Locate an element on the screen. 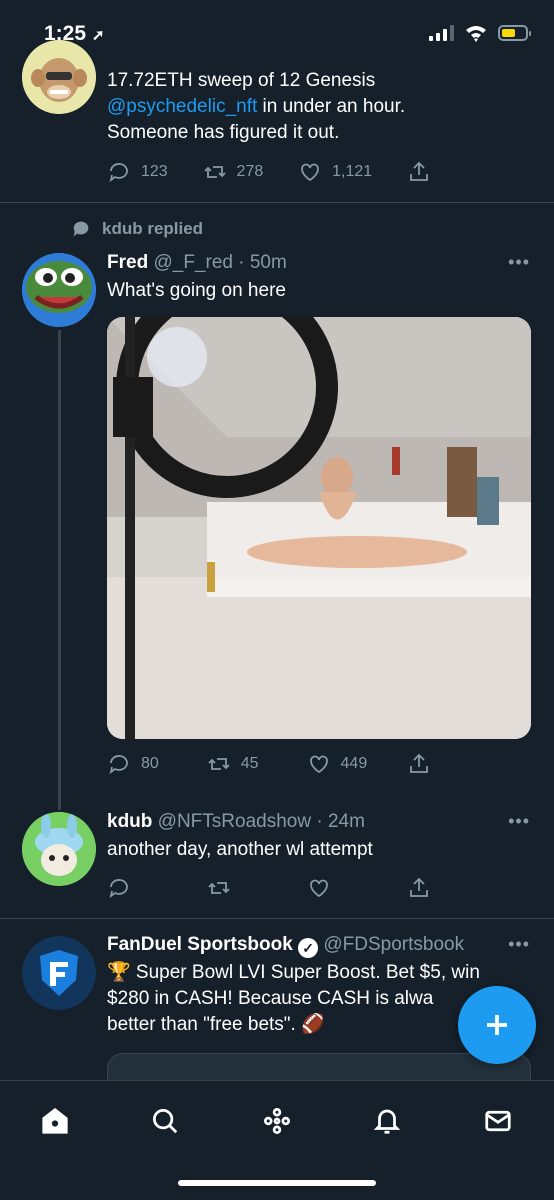  thread-connector is located at coordinates (59, 570).